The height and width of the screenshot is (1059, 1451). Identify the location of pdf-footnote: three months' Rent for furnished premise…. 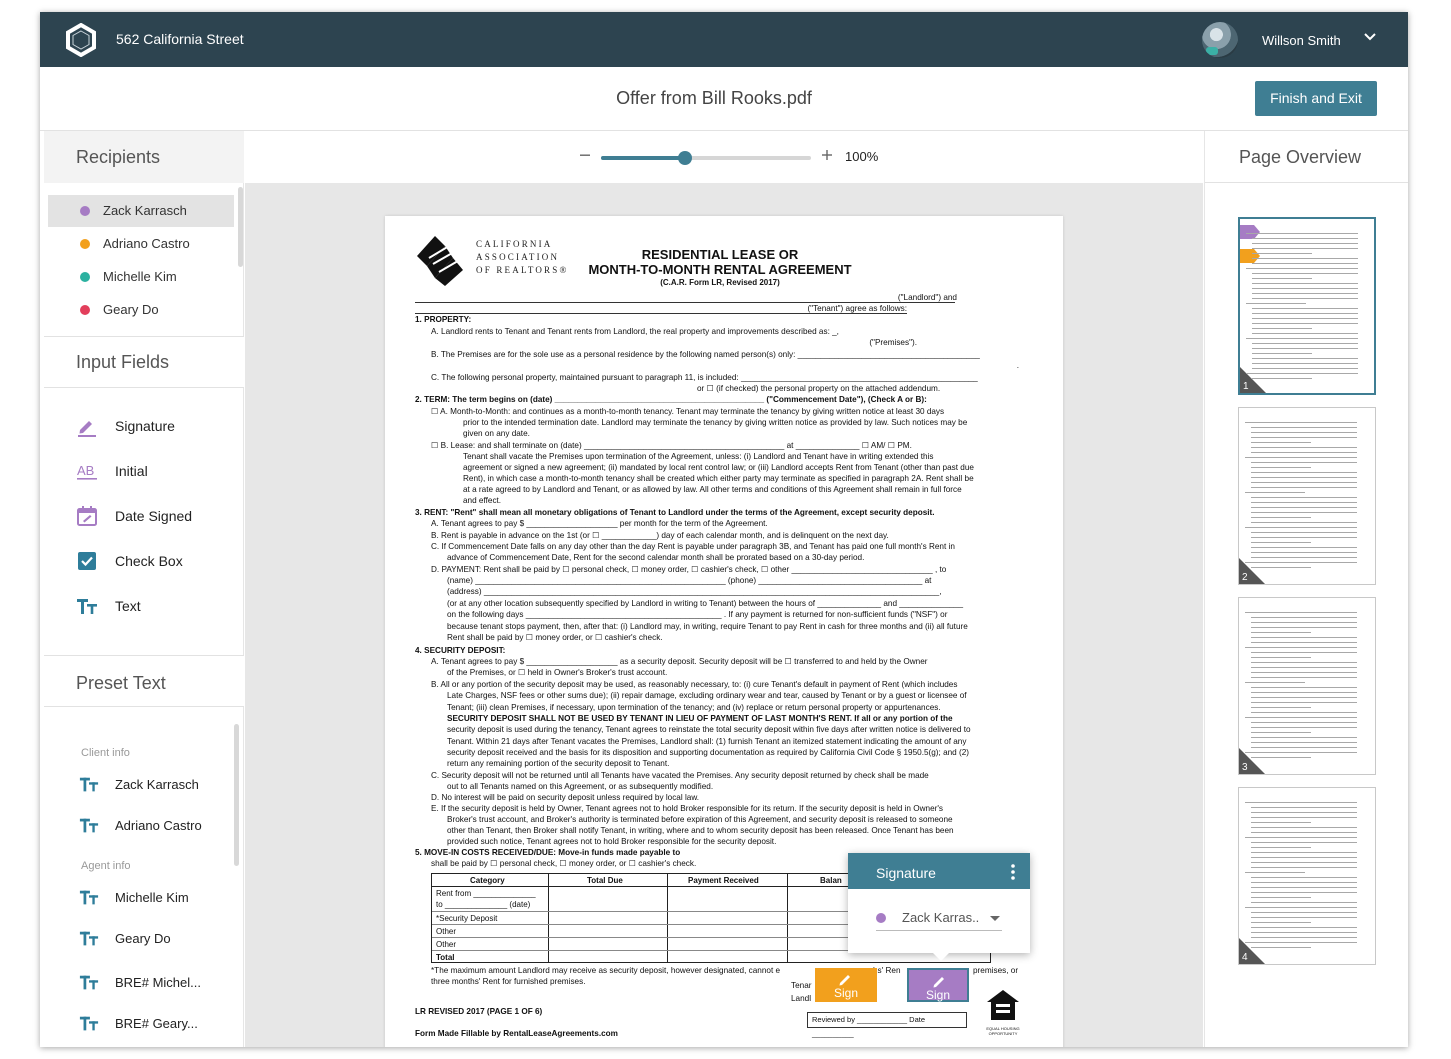
(508, 981).